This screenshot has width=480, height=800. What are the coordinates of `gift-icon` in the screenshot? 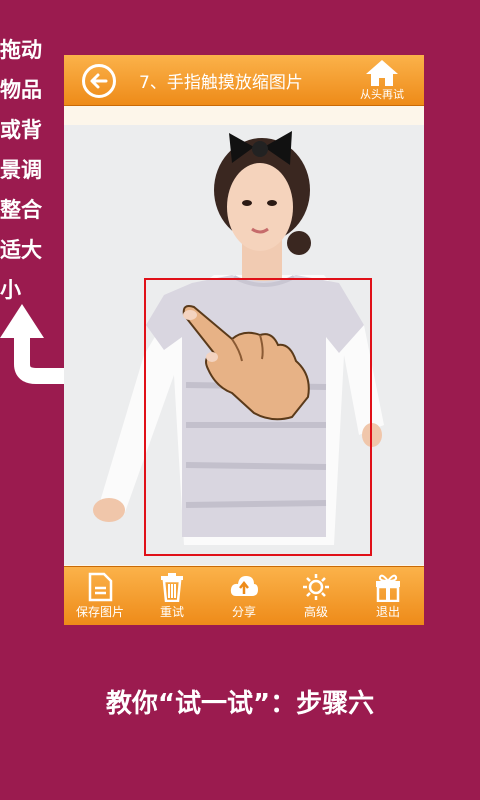 It's located at (388, 588).